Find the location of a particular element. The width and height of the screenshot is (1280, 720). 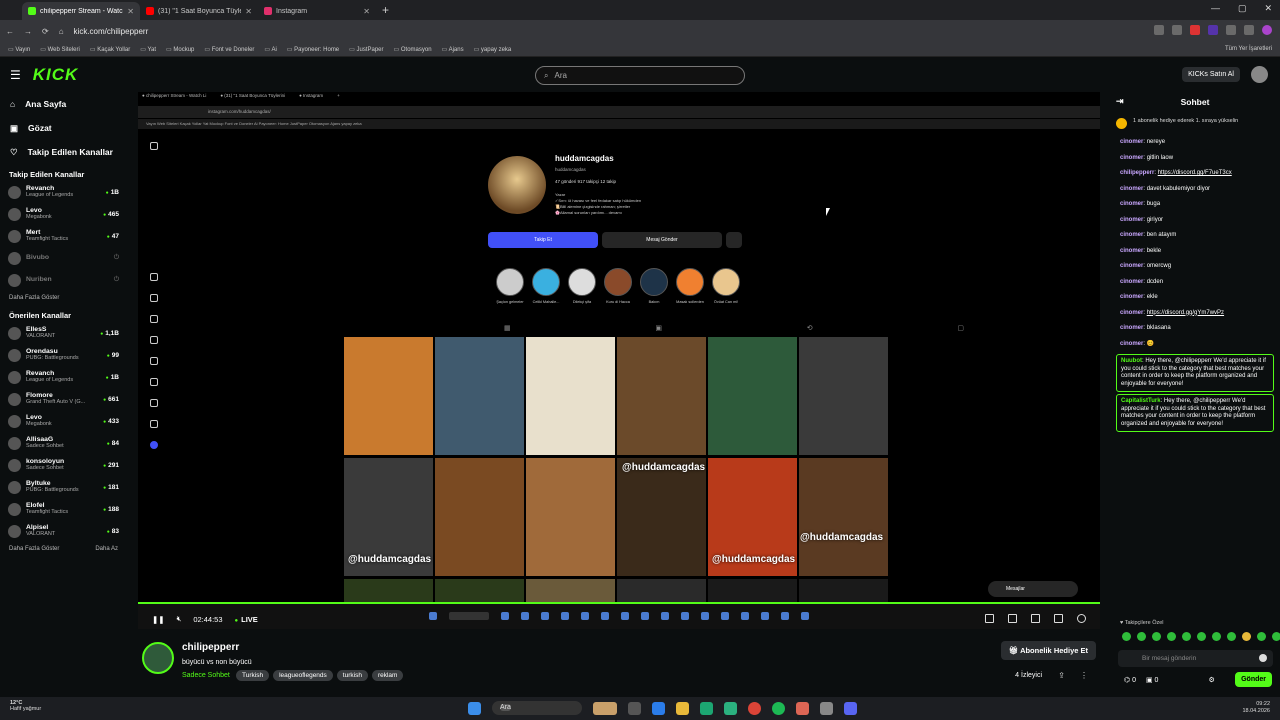

bookmark-item: Ajans is located at coordinates (453, 49).